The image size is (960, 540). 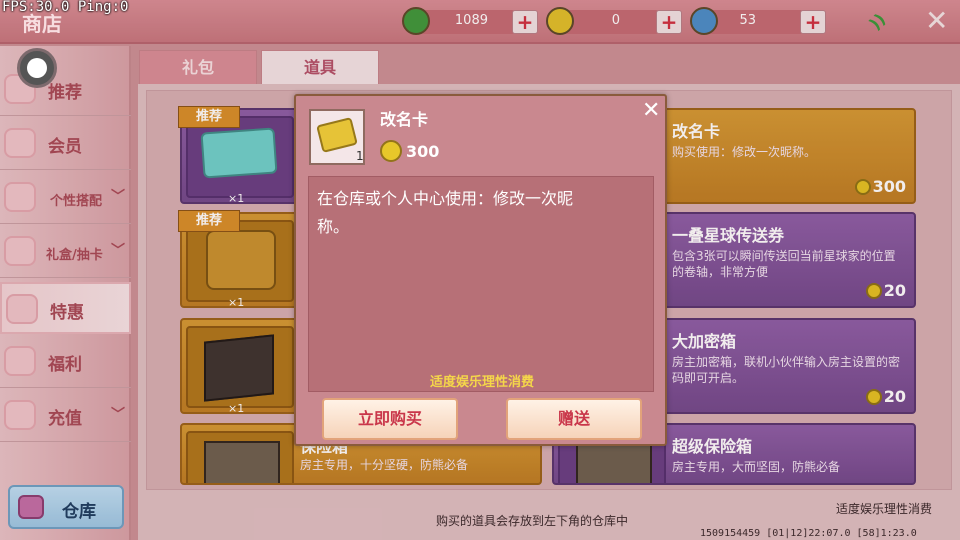 What do you see at coordinates (391, 151) in the screenshot?
I see `gold-coin-icon` at bounding box center [391, 151].